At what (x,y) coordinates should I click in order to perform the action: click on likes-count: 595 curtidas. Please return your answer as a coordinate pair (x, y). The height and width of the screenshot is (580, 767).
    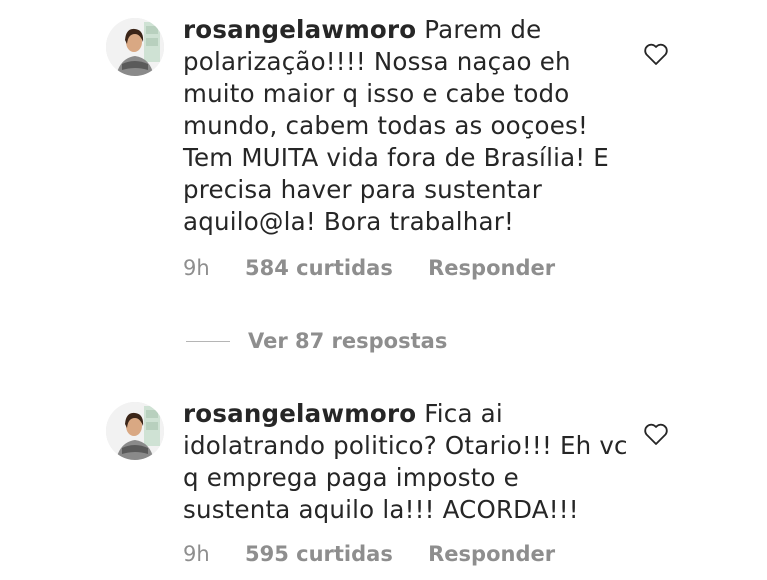
    Looking at the image, I should click on (319, 554).